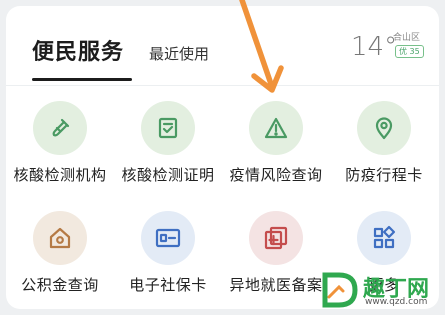 The image size is (445, 315). I want to click on watermark-logo: 趣丁网 www.qzd.com, so click(378, 290).